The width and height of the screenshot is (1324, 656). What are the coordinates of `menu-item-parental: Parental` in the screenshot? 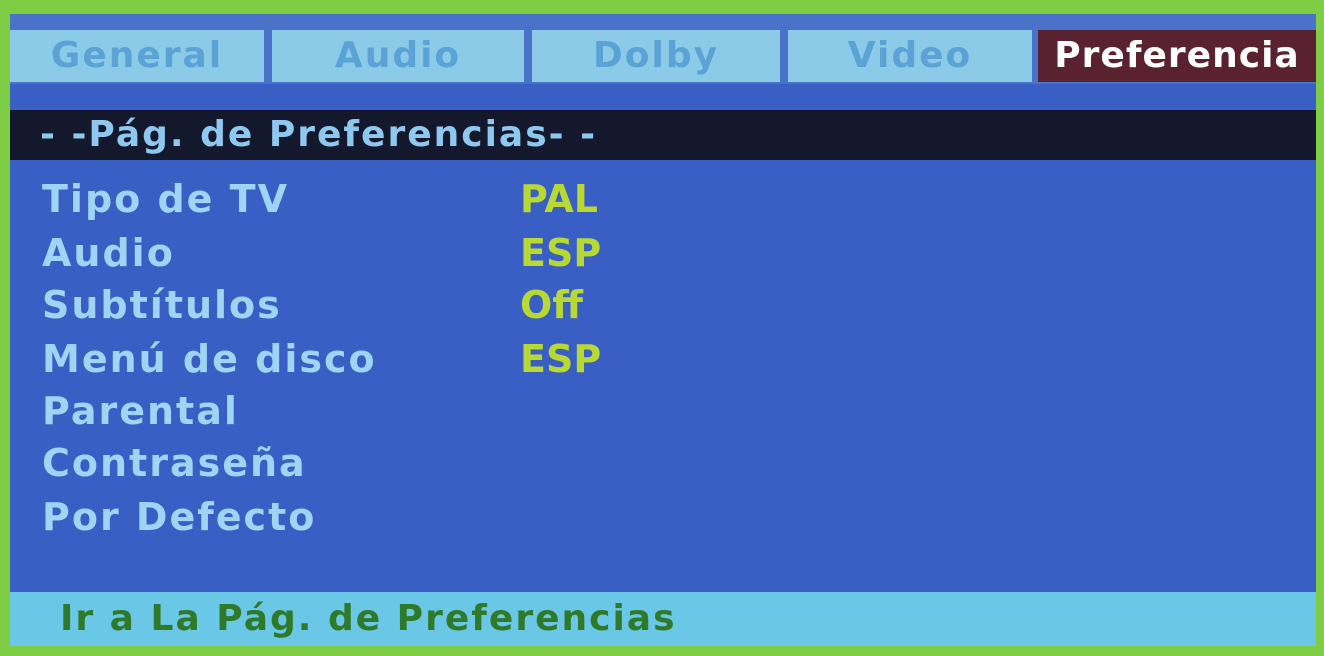 It's located at (662, 411).